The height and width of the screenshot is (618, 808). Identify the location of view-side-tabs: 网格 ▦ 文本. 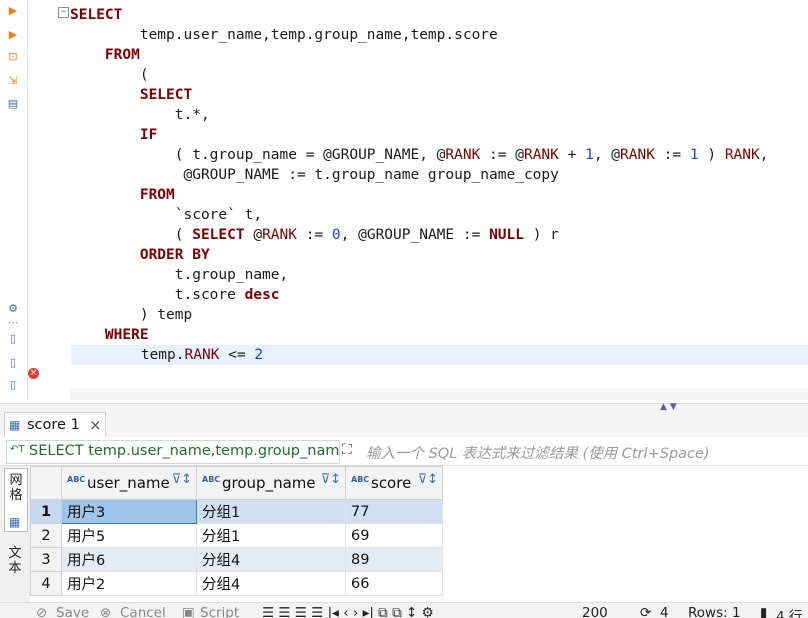
(15, 534).